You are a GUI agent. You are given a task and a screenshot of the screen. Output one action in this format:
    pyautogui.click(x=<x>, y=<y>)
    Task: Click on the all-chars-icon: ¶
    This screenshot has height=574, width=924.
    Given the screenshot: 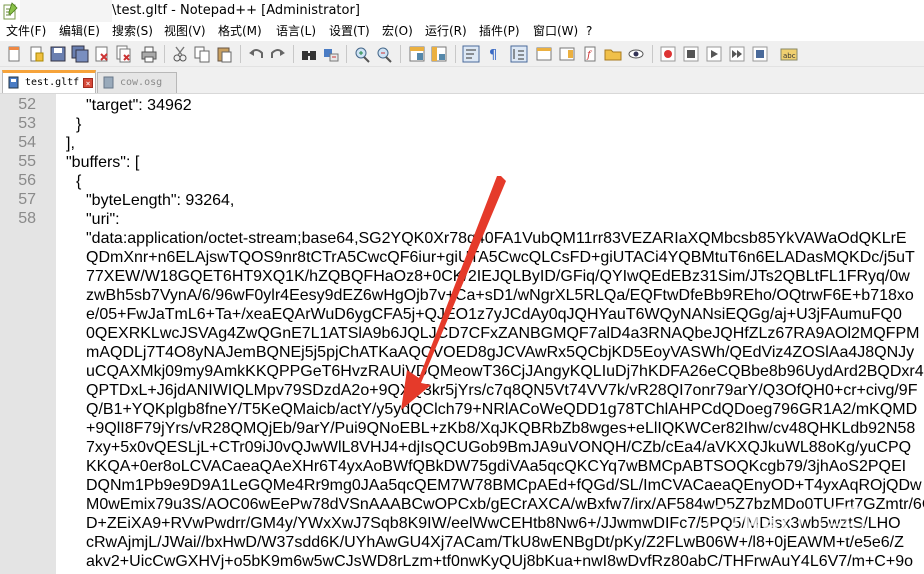 What is the action you would take?
    pyautogui.click(x=494, y=54)
    